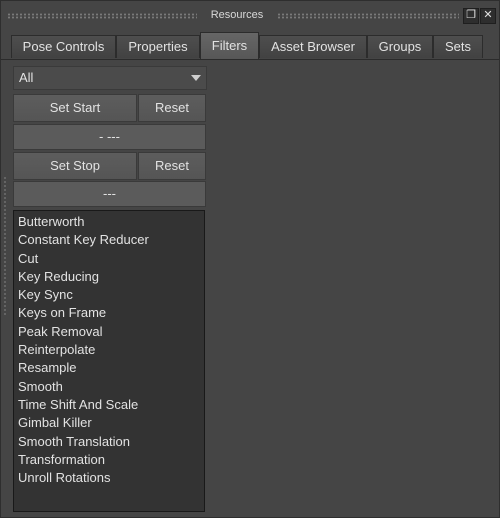 The height and width of the screenshot is (518, 500). Describe the element at coordinates (229, 45) in the screenshot. I see `tab-filters: Filters` at that location.